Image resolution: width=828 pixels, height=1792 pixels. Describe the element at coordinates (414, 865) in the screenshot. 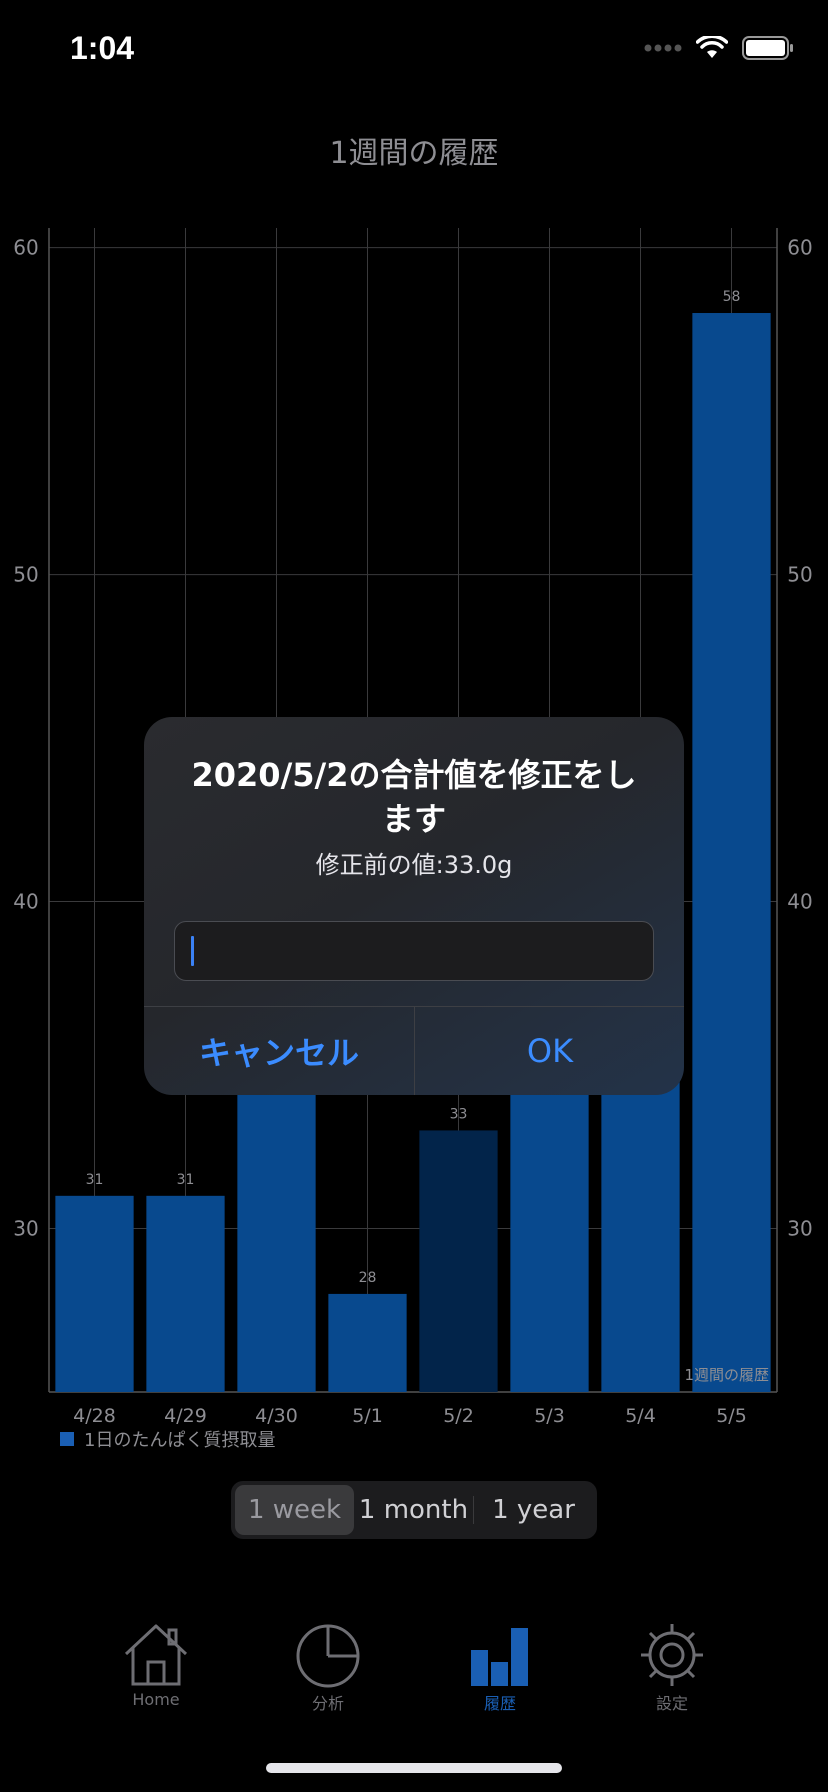

I see `alert-message: 修正前の値:33.0g` at that location.